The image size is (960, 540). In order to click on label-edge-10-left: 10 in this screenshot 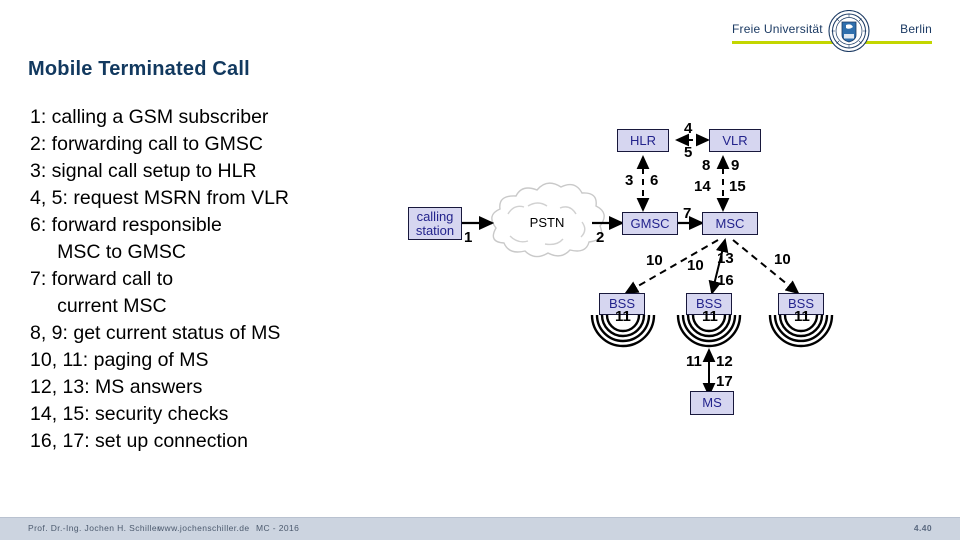, I will do `click(654, 260)`.